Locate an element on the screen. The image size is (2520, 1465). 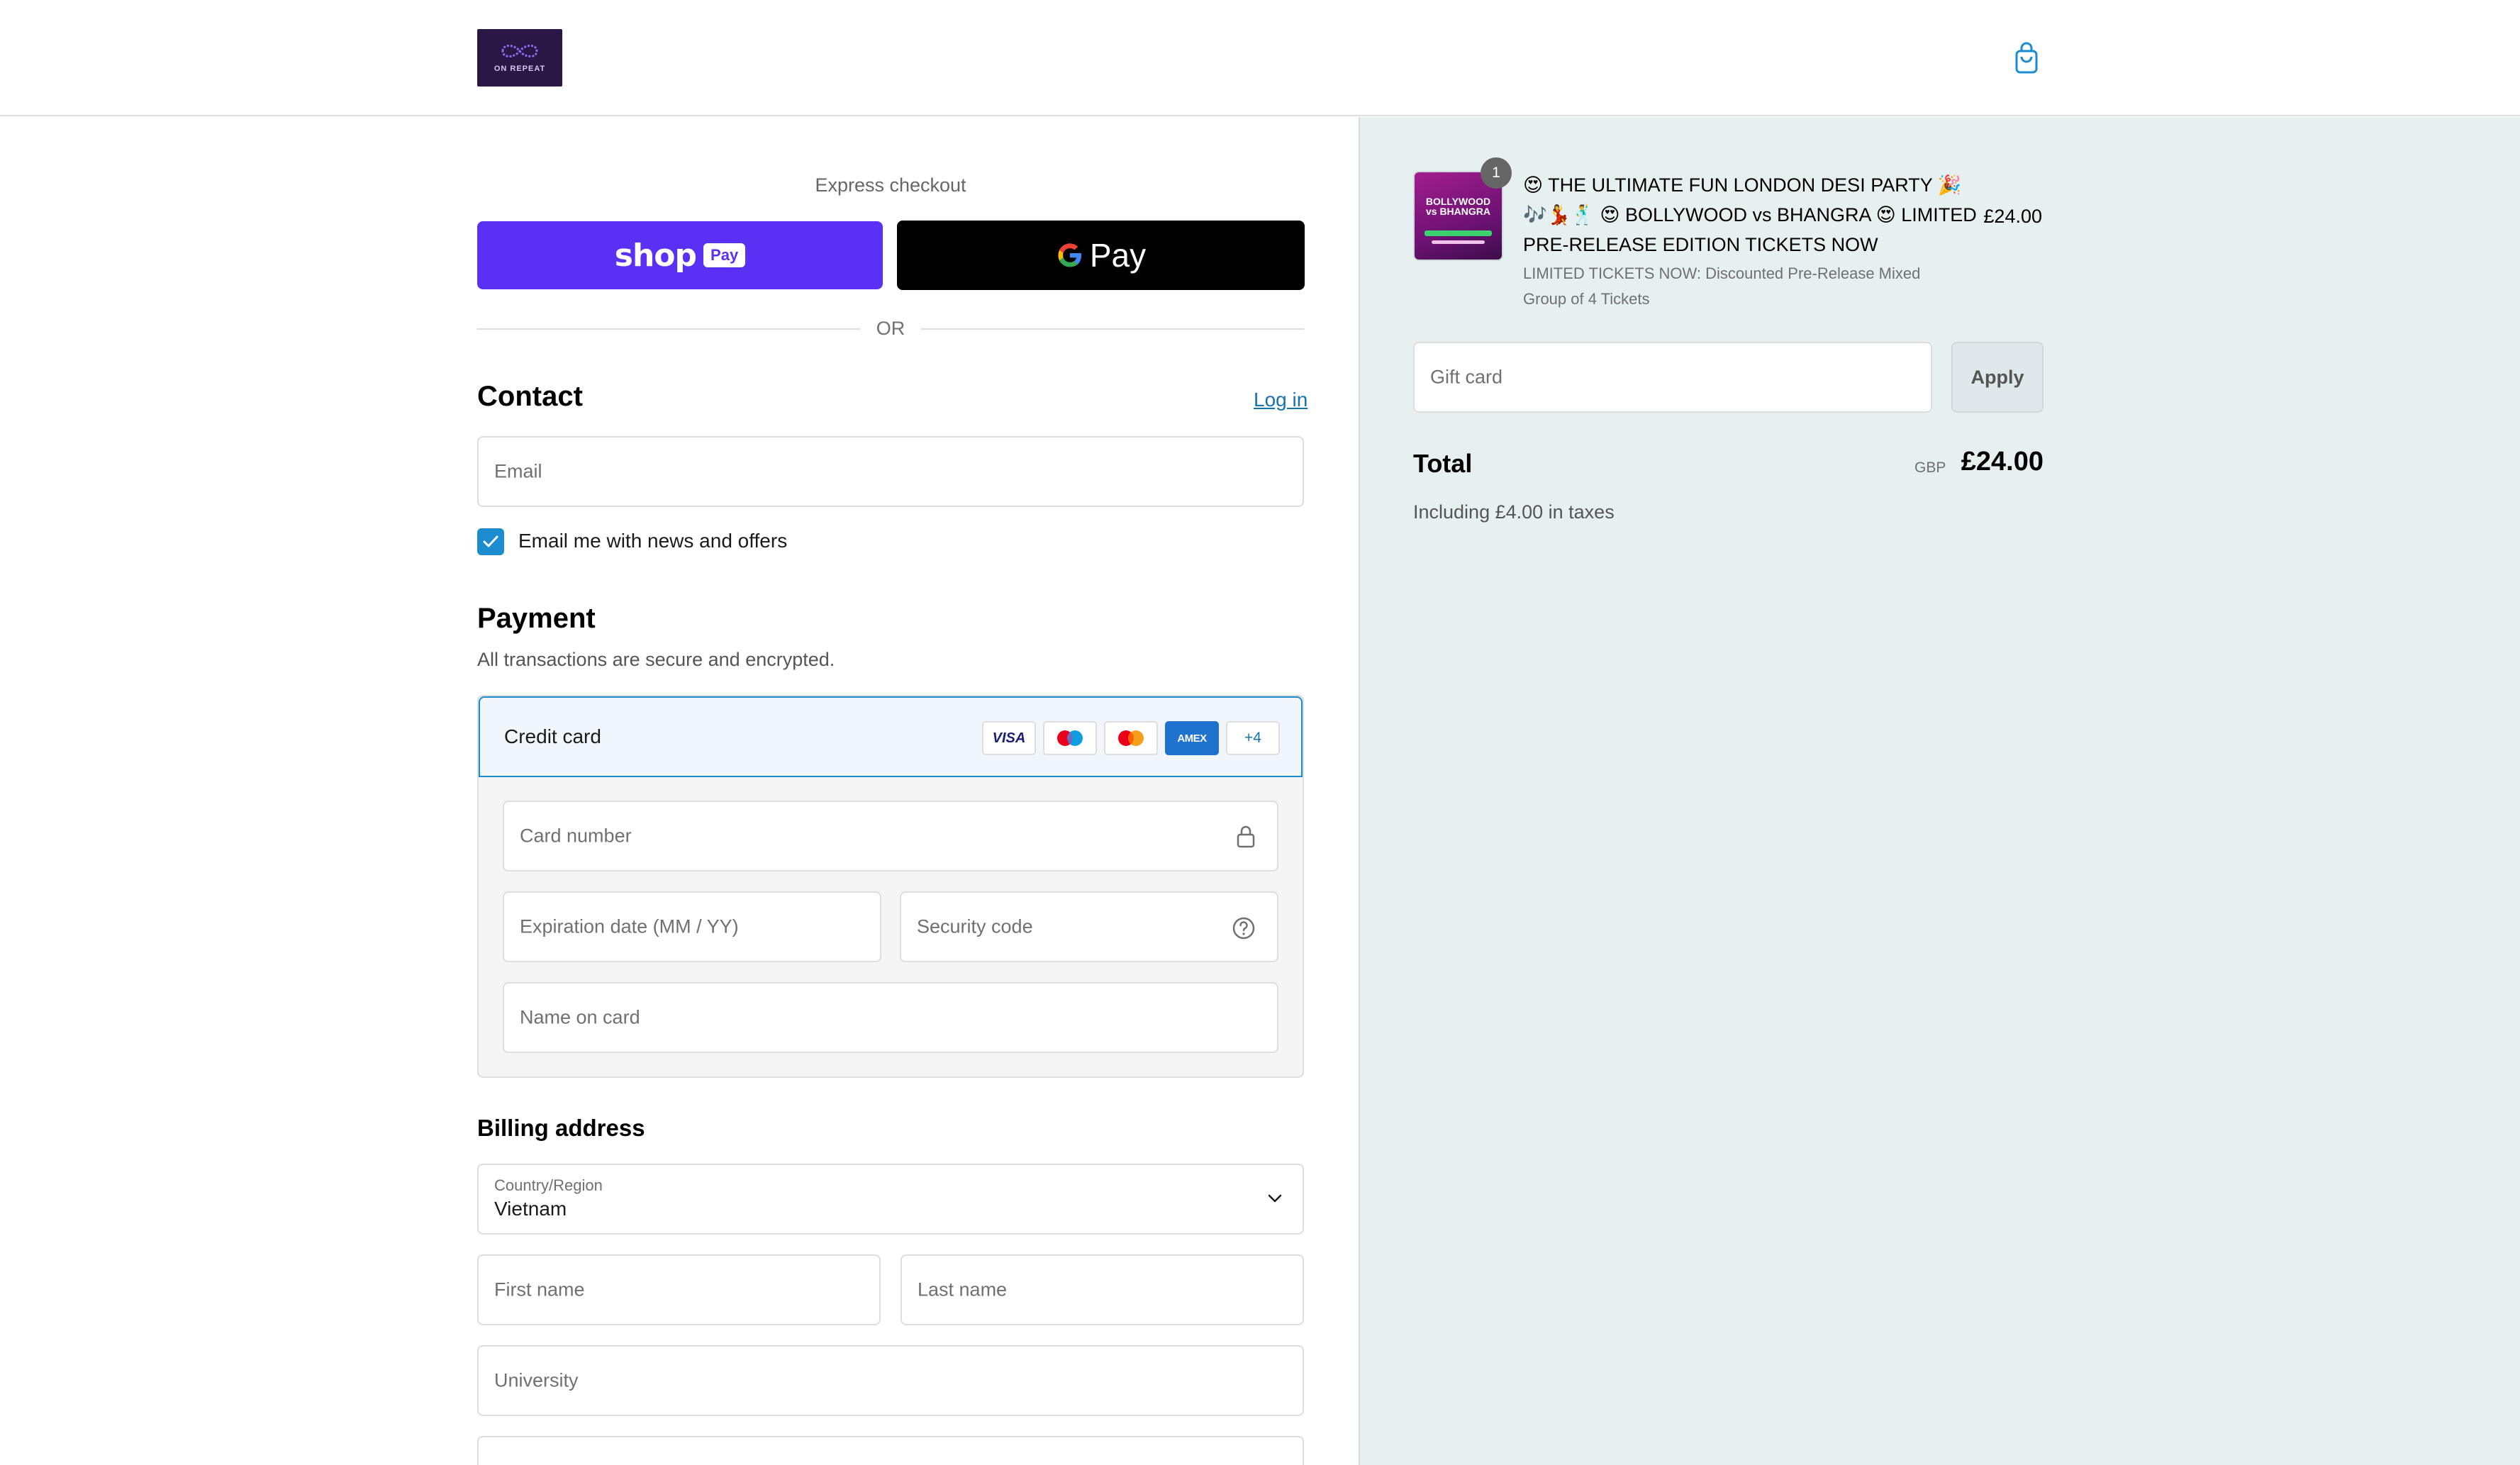
expiration-date-field: Expiration date (MM / YY) is located at coordinates (692, 926).